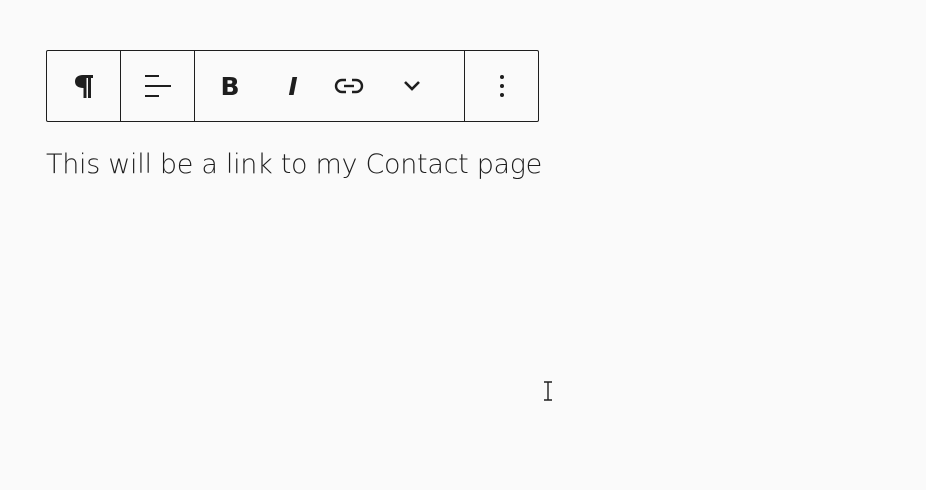 This screenshot has width=926, height=490. I want to click on format-group: B I, so click(330, 86).